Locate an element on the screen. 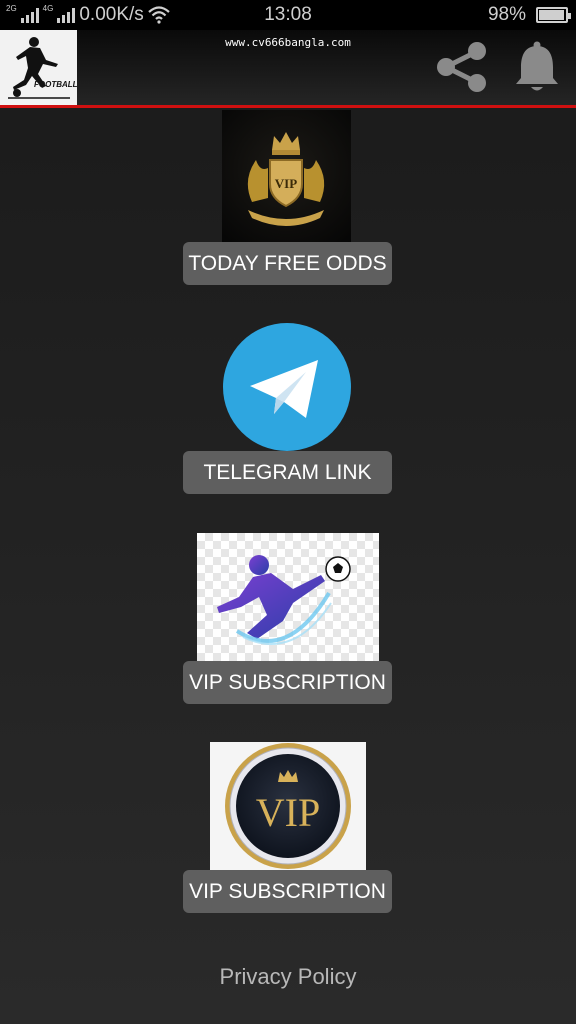 The width and height of the screenshot is (576, 1024). vip-badge-icon: VIP is located at coordinates (288, 806).